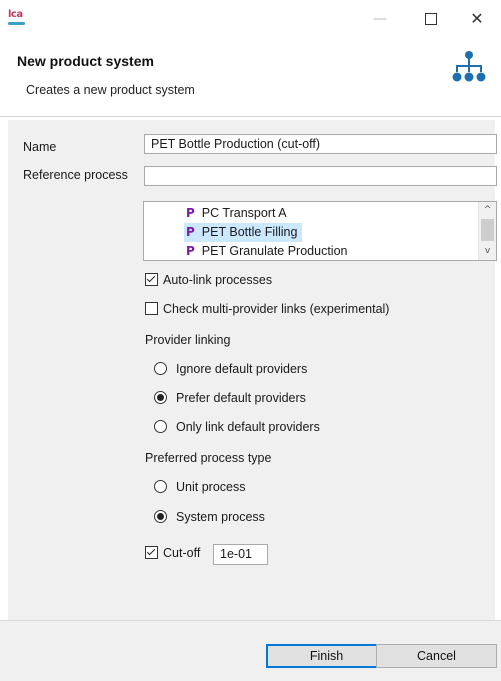  Describe the element at coordinates (326, 656) in the screenshot. I see `finish-button: Finish` at that location.